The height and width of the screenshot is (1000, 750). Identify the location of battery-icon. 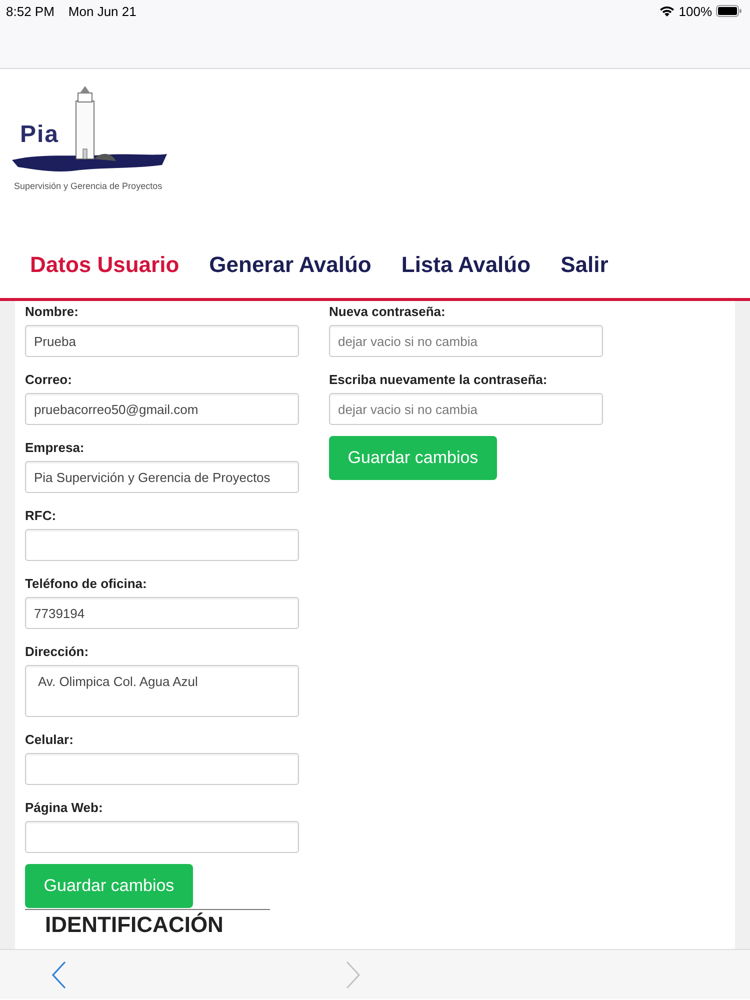
(729, 11).